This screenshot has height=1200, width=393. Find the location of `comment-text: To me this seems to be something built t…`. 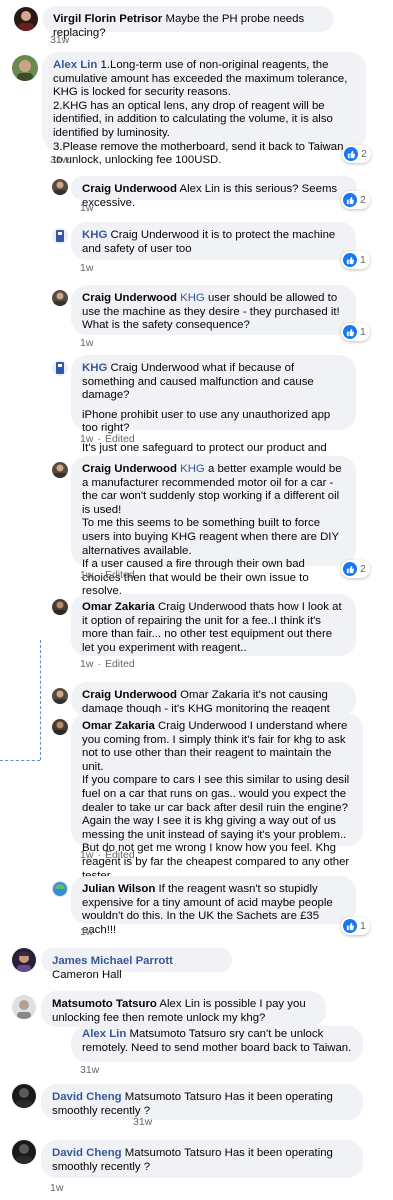

comment-text: To me this seems to be something built t… is located at coordinates (210, 537).